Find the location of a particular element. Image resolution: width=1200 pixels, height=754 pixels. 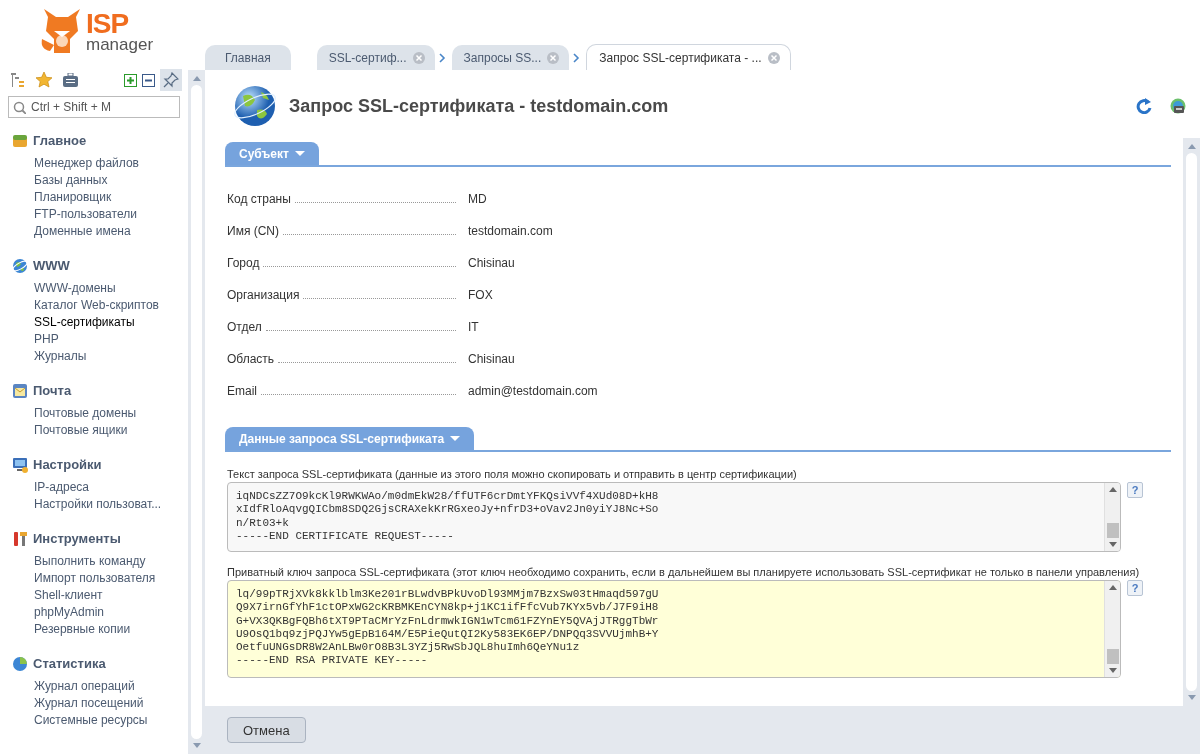

menu-item: PHP is located at coordinates (111, 339).